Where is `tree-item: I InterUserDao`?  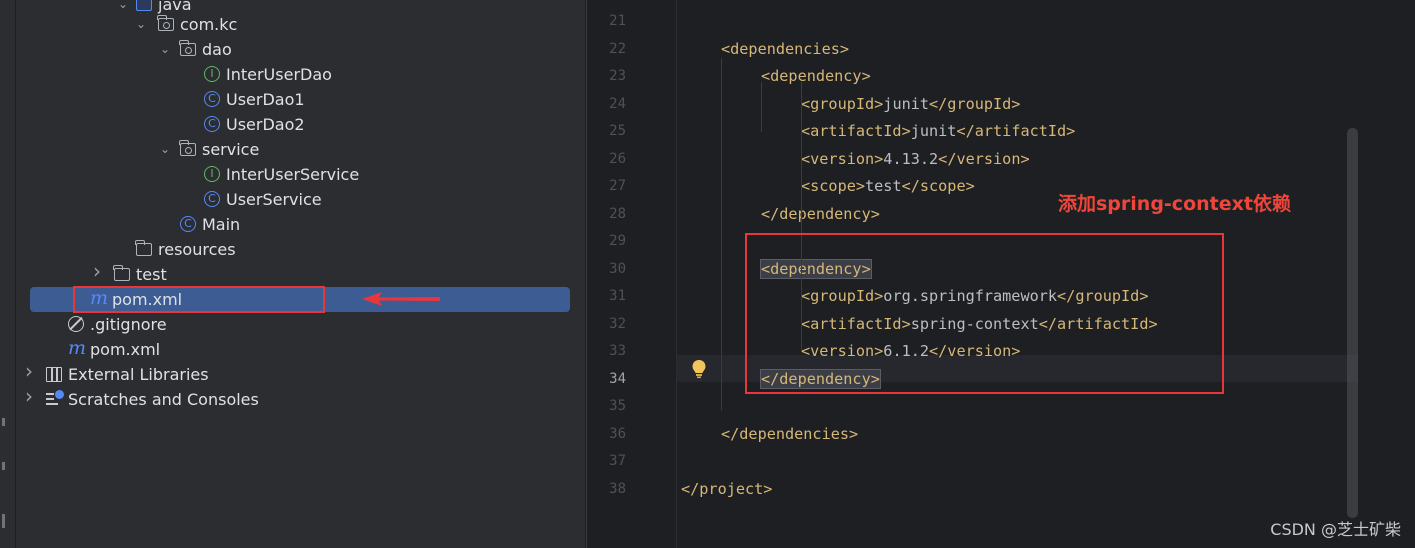 tree-item: I InterUserDao is located at coordinates (300, 74).